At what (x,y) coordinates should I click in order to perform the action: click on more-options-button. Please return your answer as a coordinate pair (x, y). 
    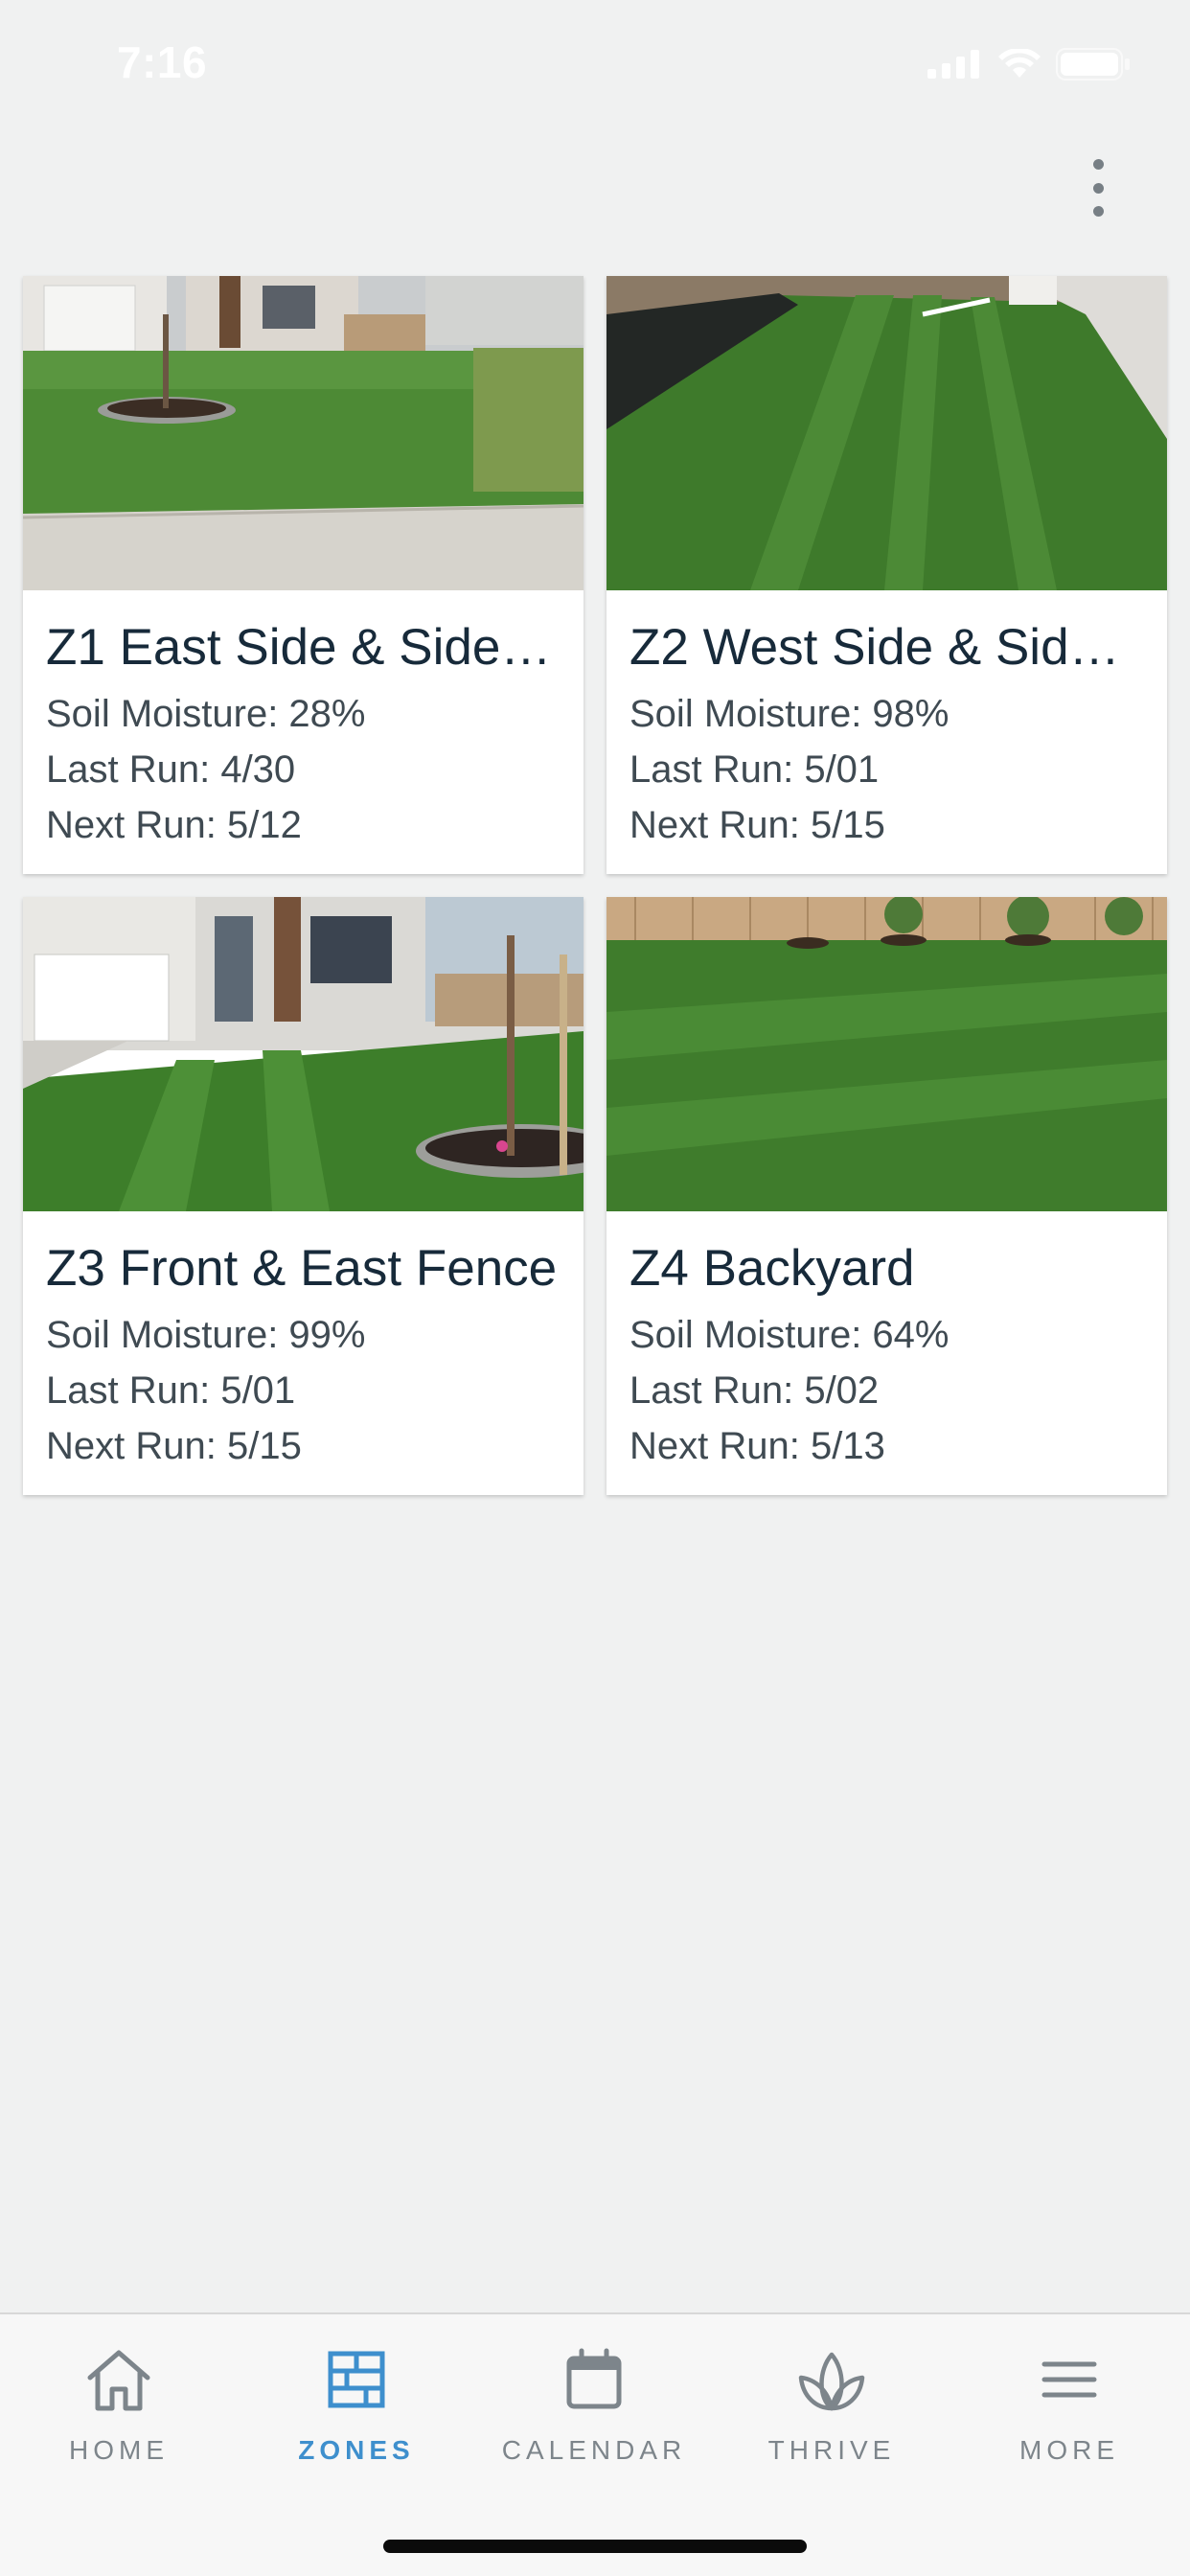
    Looking at the image, I should click on (1098, 188).